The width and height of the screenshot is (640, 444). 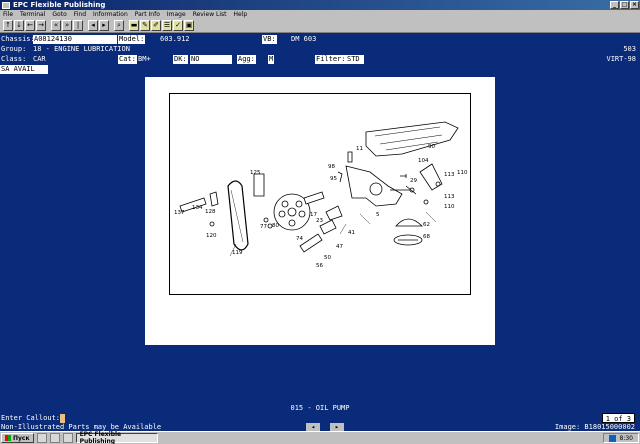 What do you see at coordinates (104, 25) in the screenshot?
I see `play-icon: ▸` at bounding box center [104, 25].